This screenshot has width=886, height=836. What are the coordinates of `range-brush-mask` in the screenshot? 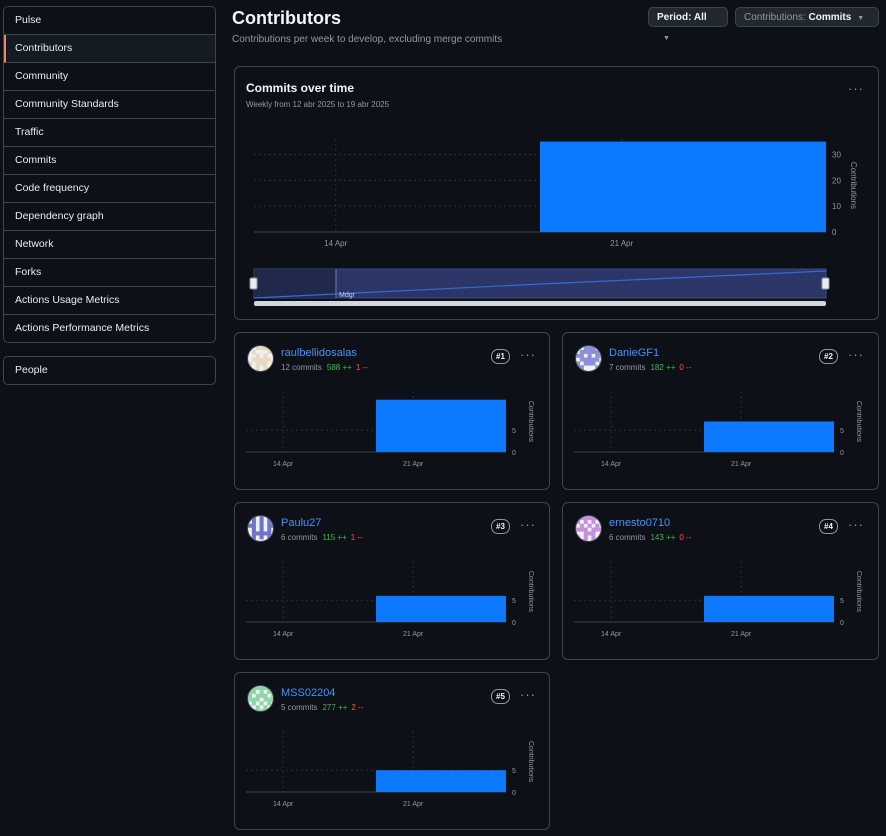 It's located at (295, 283).